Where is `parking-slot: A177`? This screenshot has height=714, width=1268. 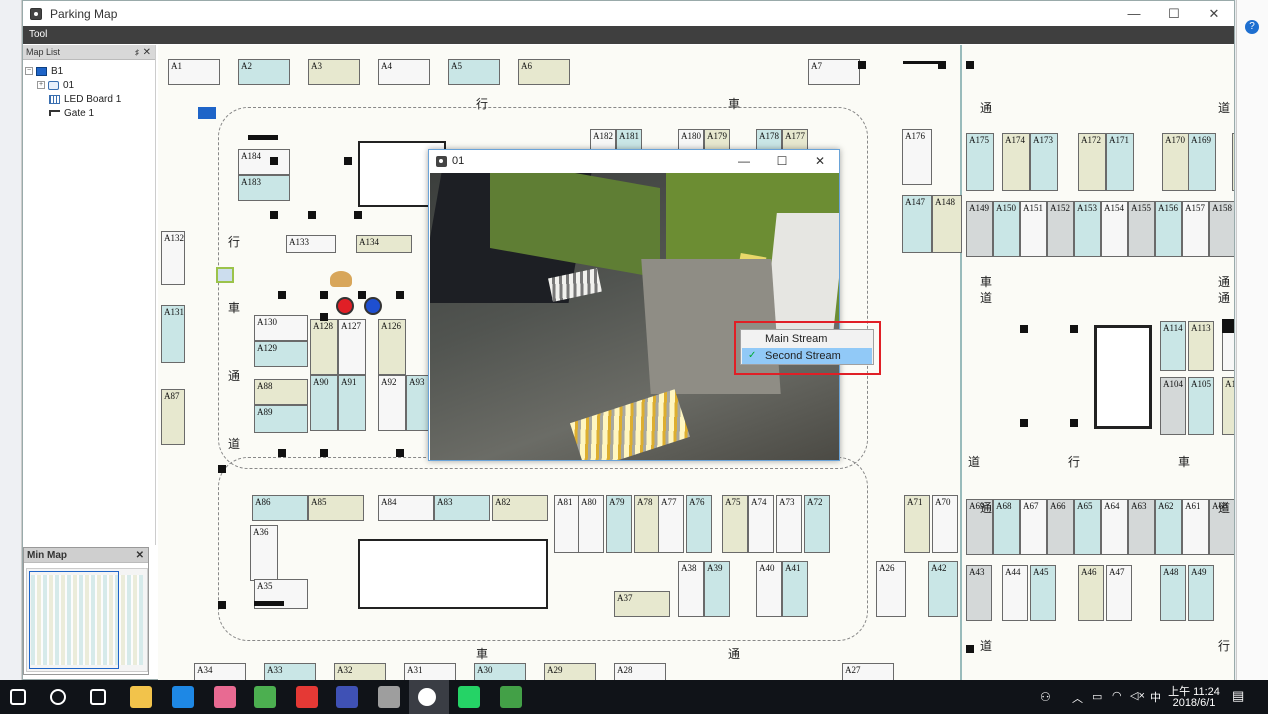 parking-slot: A177 is located at coordinates (795, 140).